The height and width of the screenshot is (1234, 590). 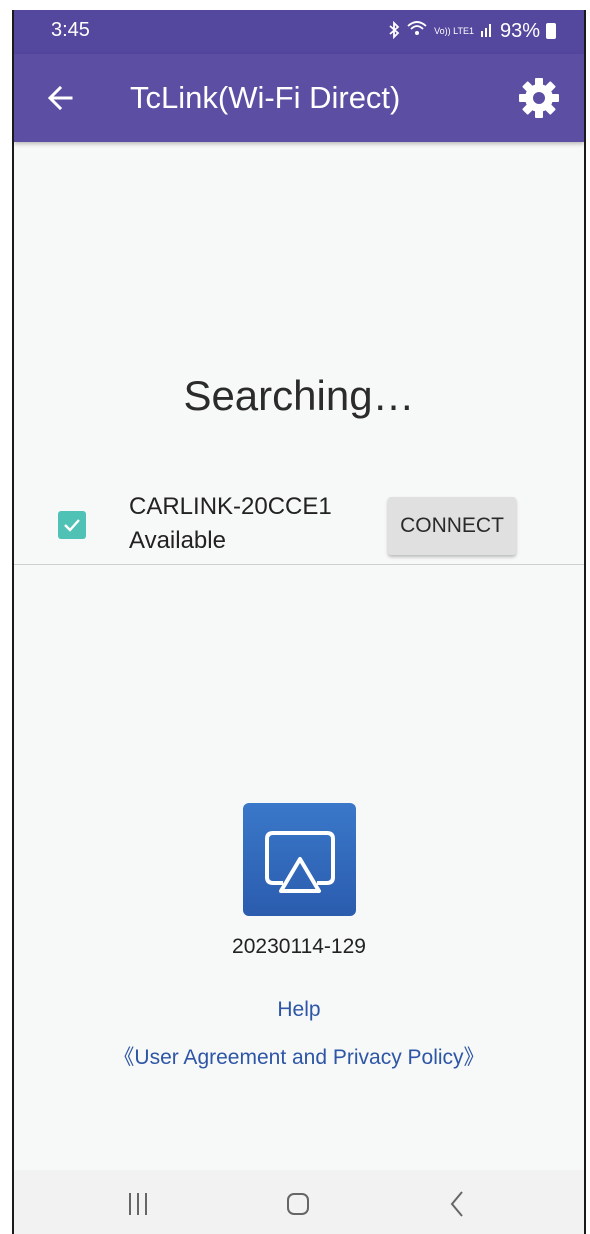 I want to click on app-title: TcLink(Wi-Fi Direct), so click(x=265, y=97).